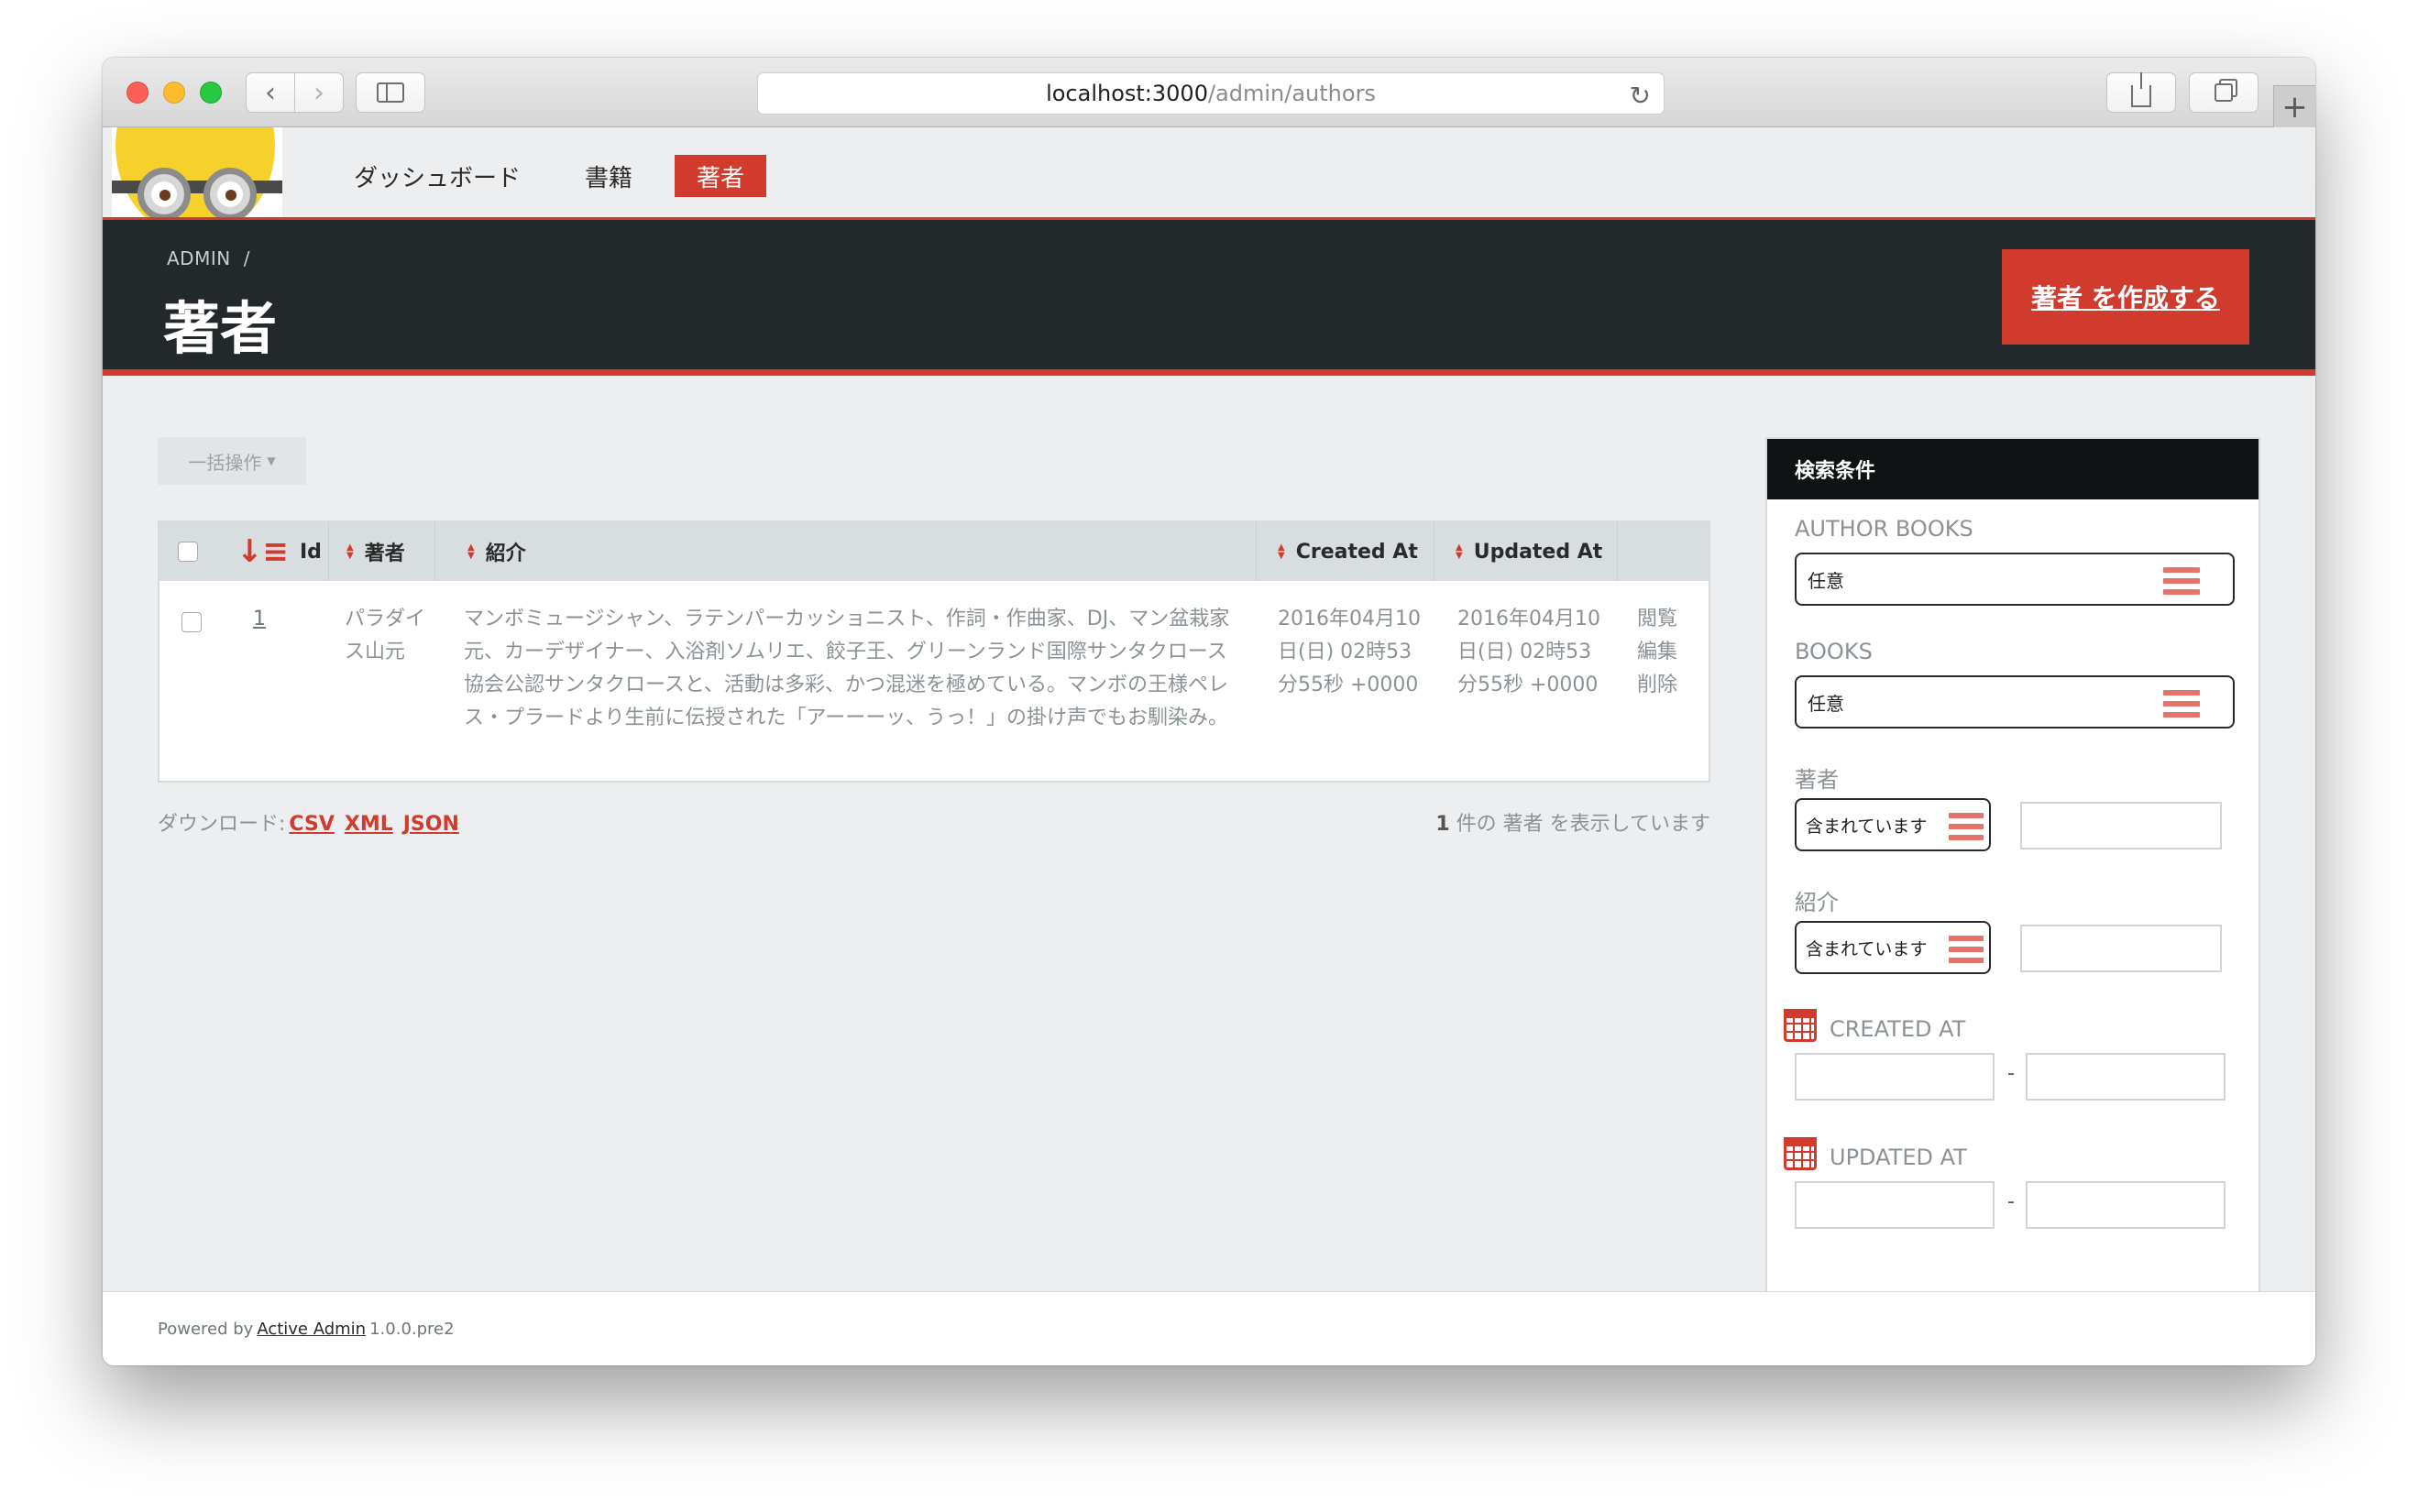  What do you see at coordinates (1127, 93) in the screenshot?
I see `url-host: localhost:3000` at bounding box center [1127, 93].